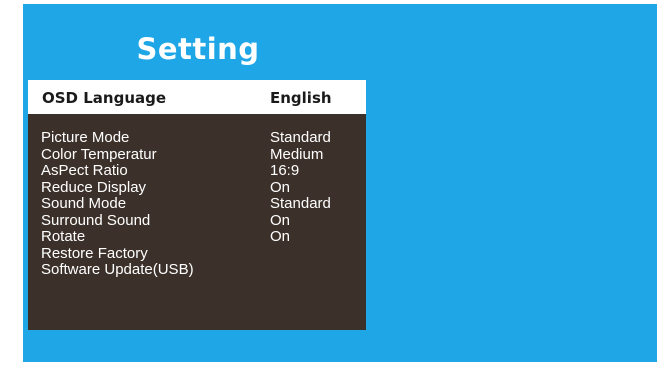 The width and height of the screenshot is (657, 366). Describe the element at coordinates (198, 49) in the screenshot. I see `menu-title: Setting` at that location.